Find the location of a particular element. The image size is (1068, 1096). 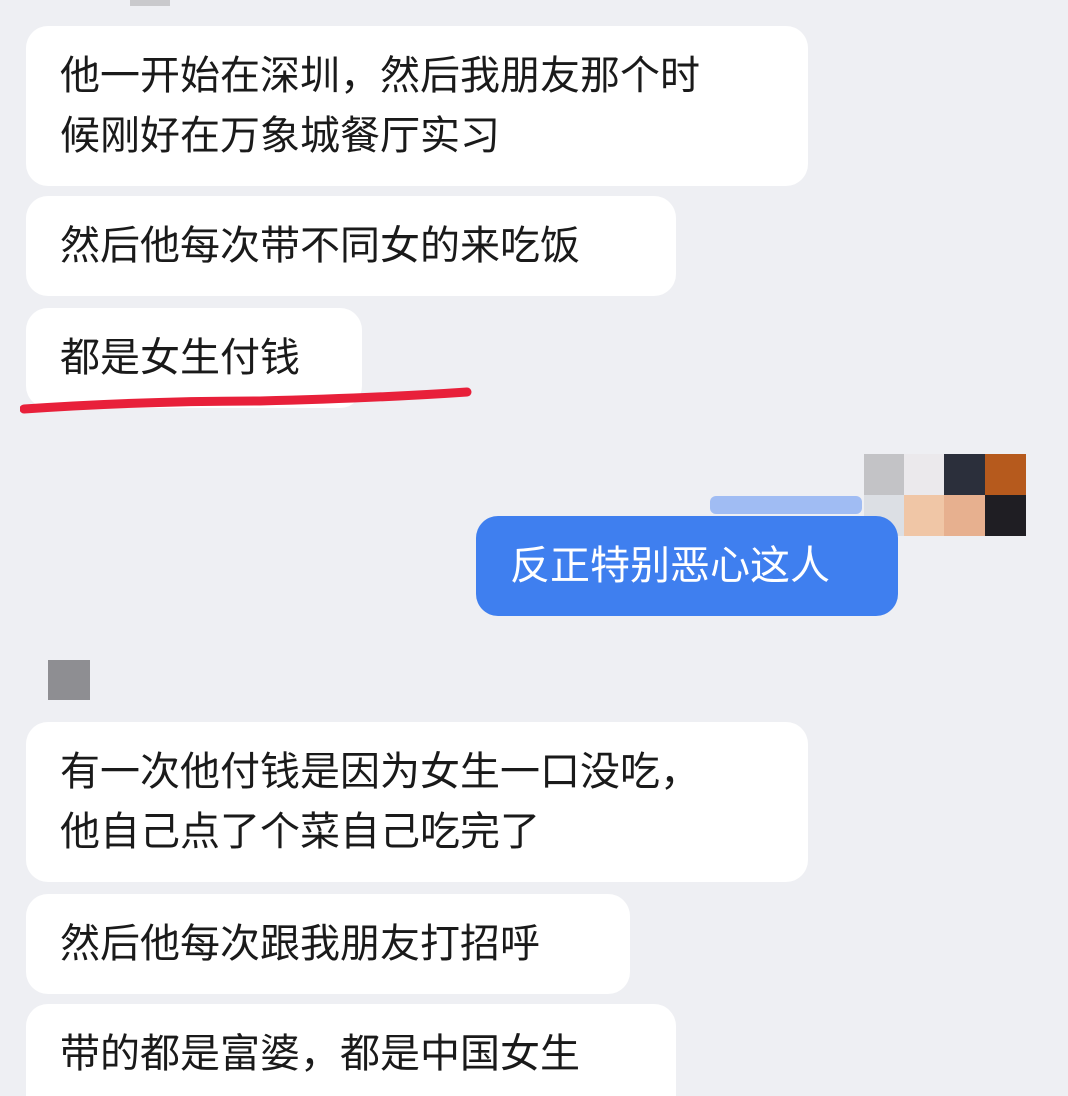

incoming-message-bubble: 带的都是富婆，都是中国女生 is located at coordinates (351, 1050).